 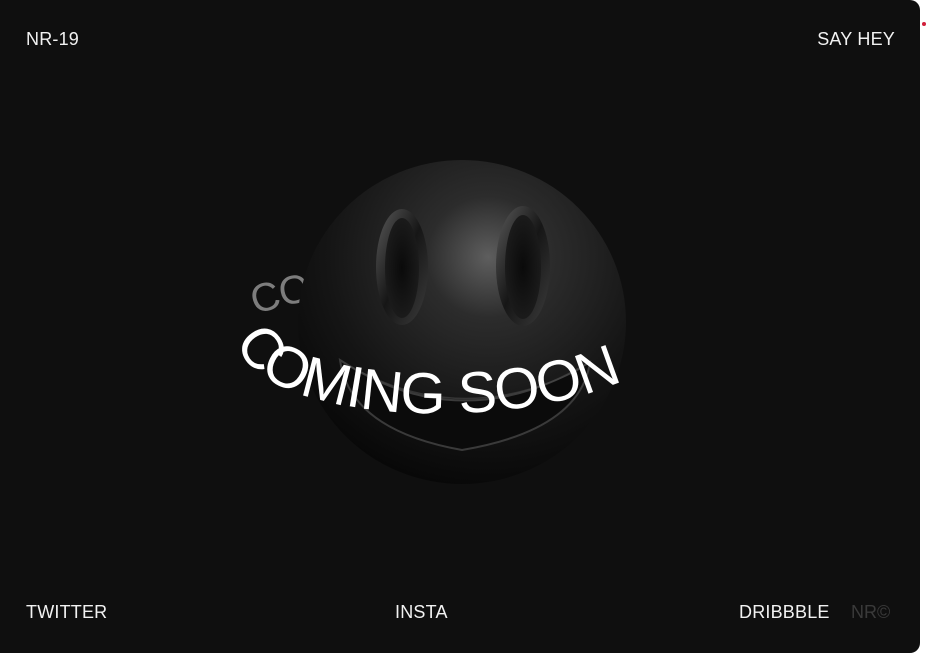 What do you see at coordinates (871, 612) in the screenshot?
I see `copyright-mark: NR©` at bounding box center [871, 612].